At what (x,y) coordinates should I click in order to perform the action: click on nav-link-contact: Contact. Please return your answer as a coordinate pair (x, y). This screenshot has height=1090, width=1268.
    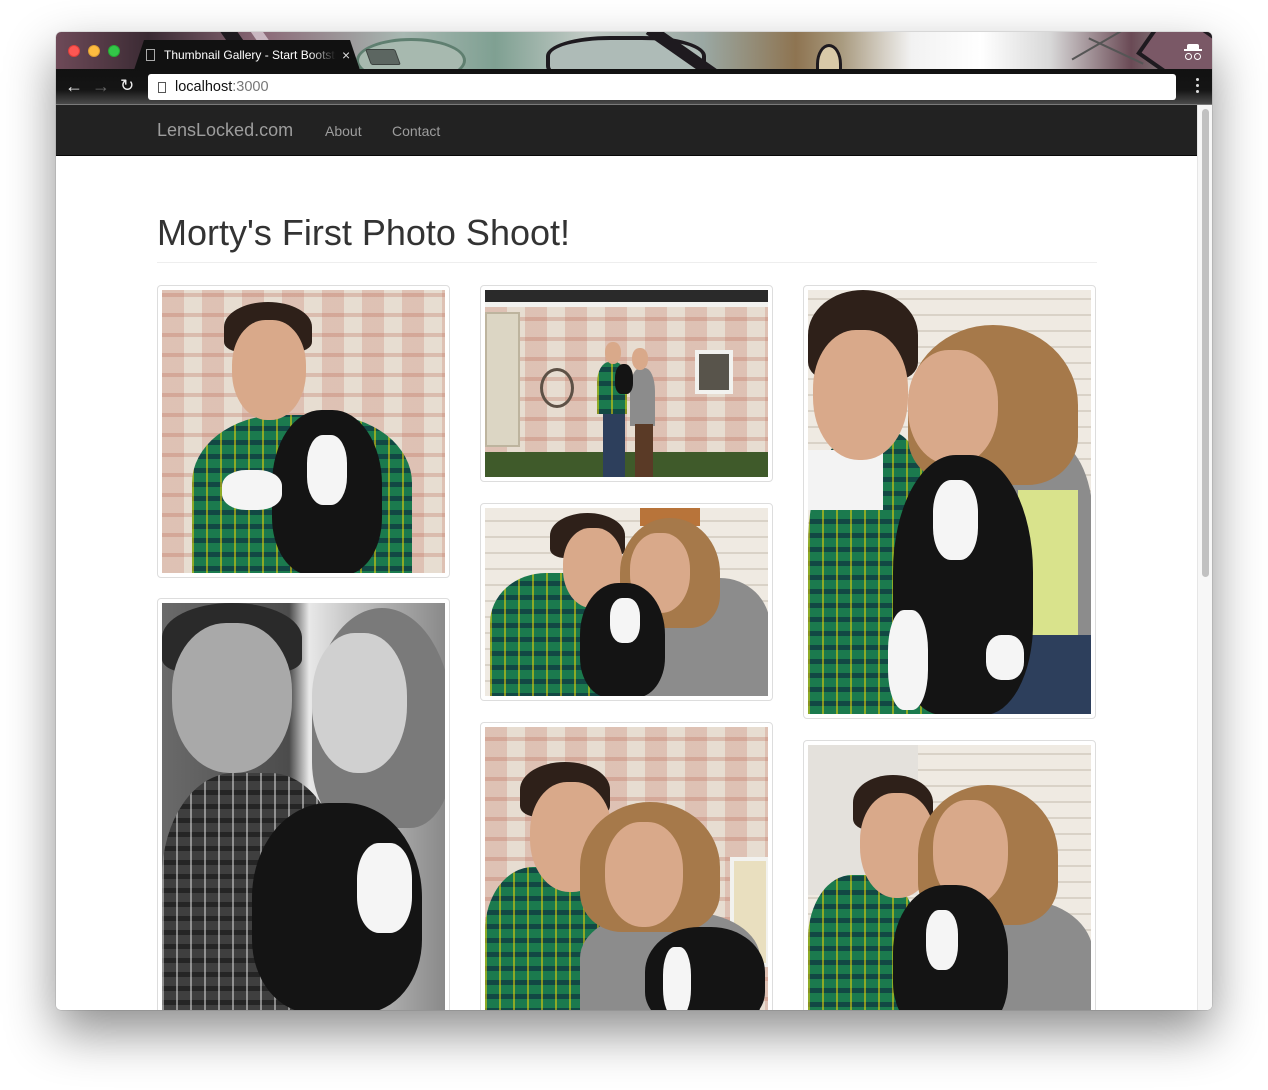
    Looking at the image, I should click on (416, 131).